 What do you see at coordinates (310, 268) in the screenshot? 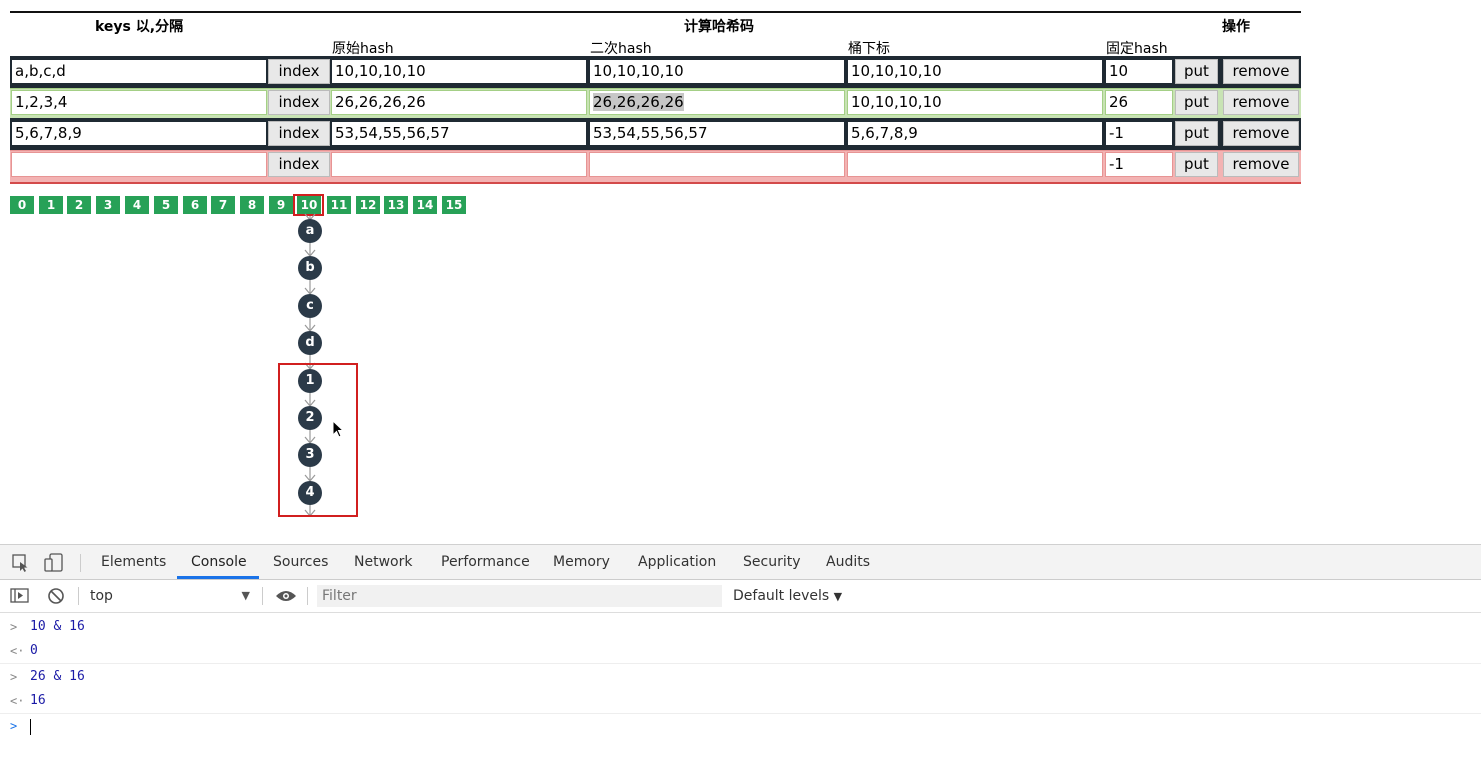
I see `chain-node-b: b` at bounding box center [310, 268].